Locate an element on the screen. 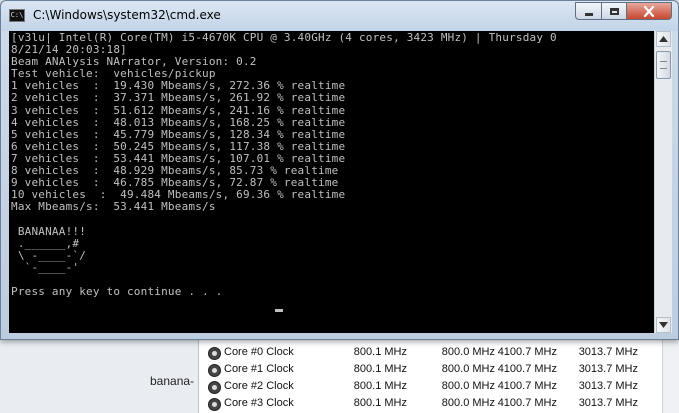  scroll-down-button is located at coordinates (663, 325).